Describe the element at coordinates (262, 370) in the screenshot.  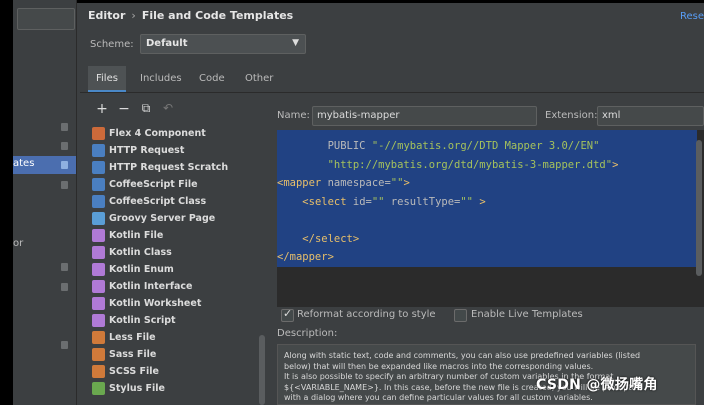
I see `list-scrollbar` at that location.